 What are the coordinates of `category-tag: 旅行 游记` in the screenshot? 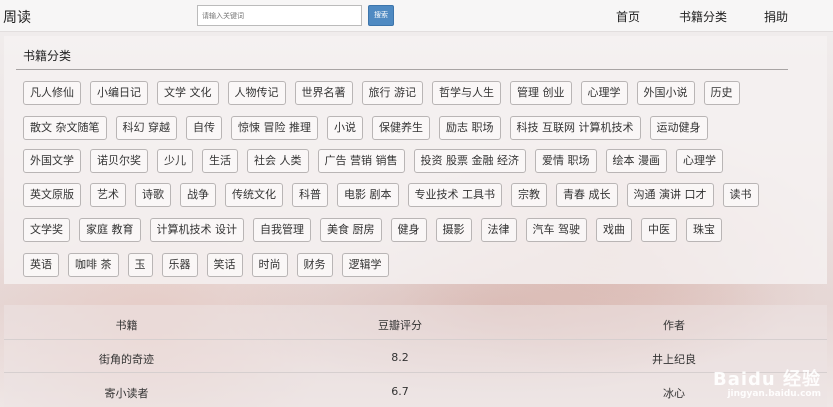 It's located at (392, 93).